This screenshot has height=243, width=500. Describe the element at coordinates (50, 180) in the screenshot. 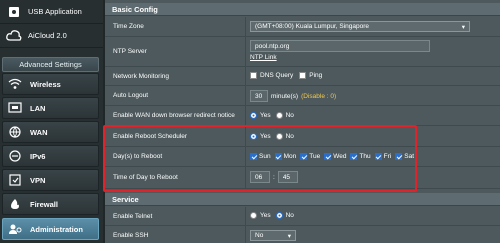

I see `sidebar-item-vpn: VPN` at that location.